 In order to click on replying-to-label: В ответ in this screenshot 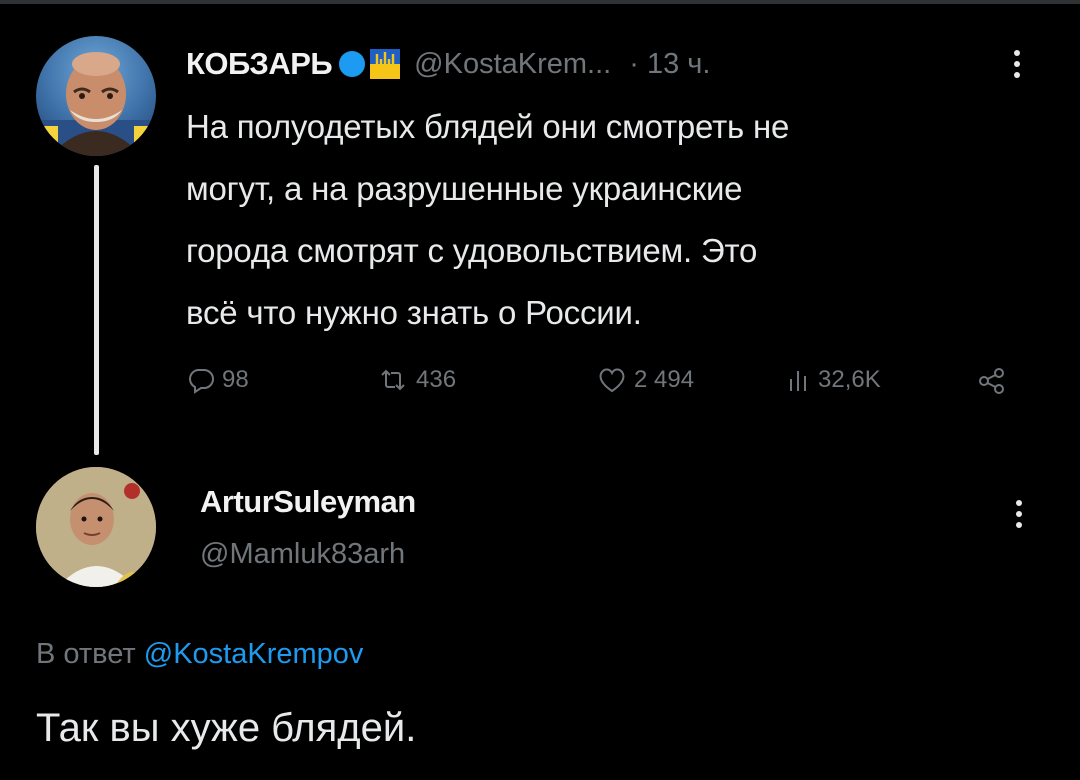, I will do `click(86, 654)`.